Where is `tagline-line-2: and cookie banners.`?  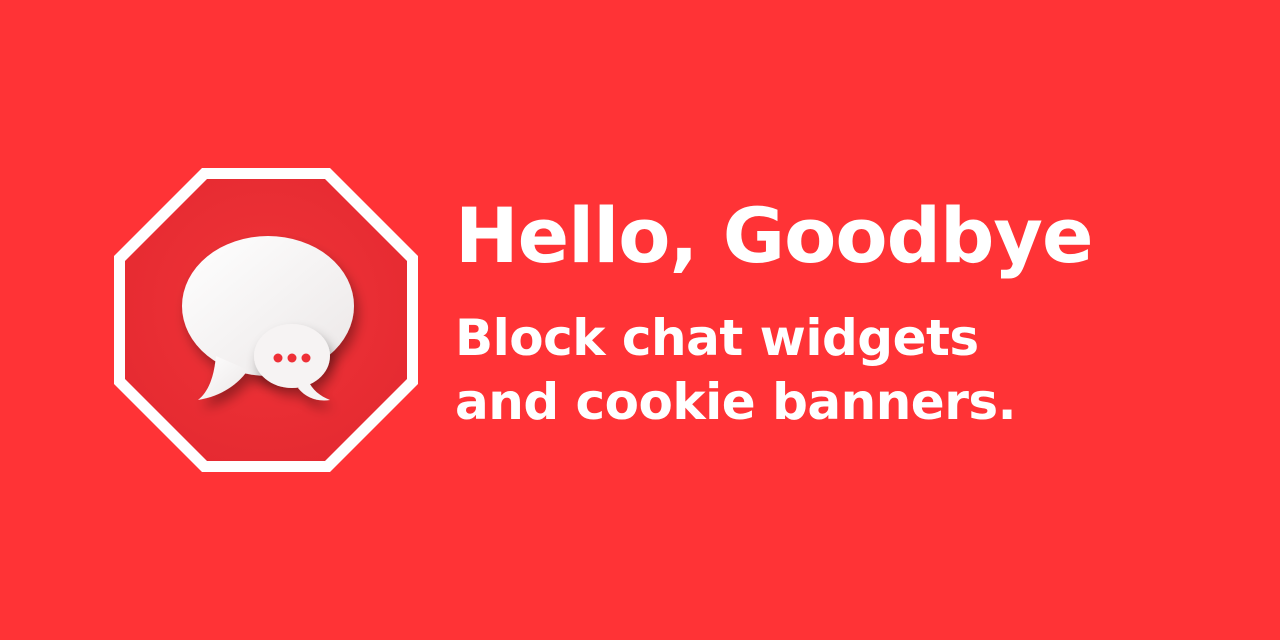 tagline-line-2: and cookie banners. is located at coordinates (736, 402).